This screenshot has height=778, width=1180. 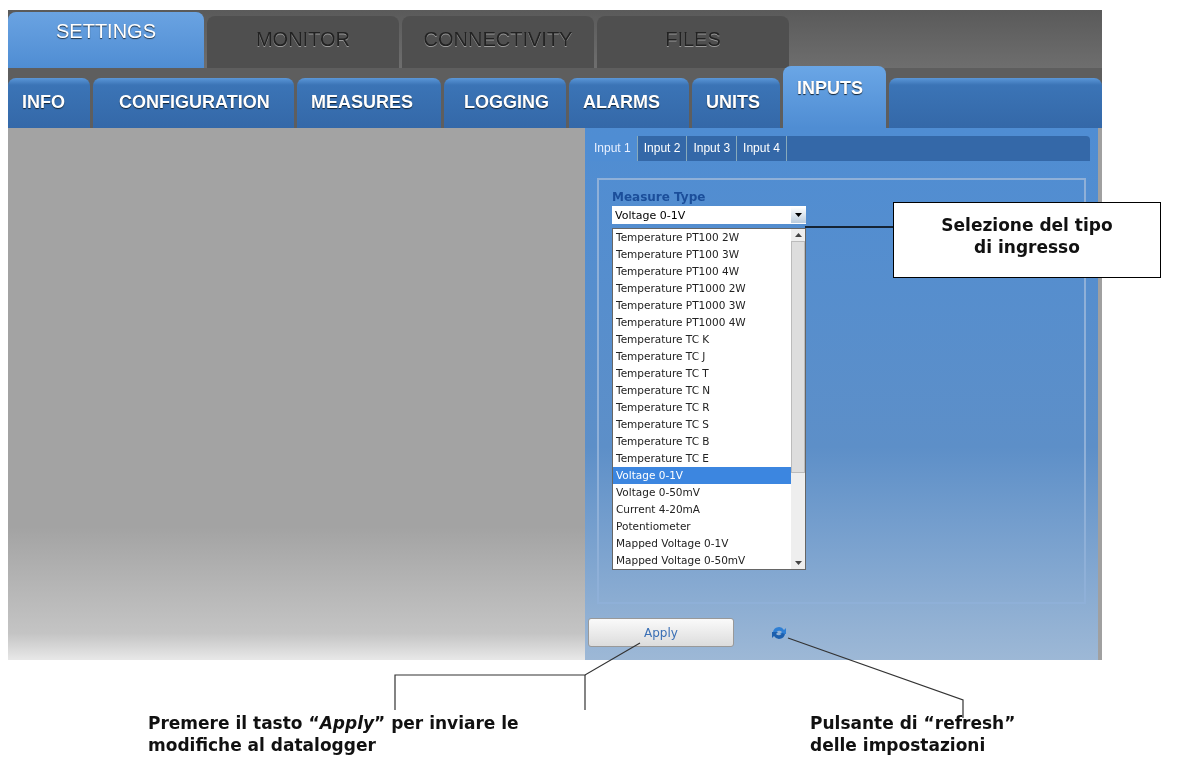 I want to click on dropdown-option: Mapped Voltage 0-50mV, so click(x=702, y=560).